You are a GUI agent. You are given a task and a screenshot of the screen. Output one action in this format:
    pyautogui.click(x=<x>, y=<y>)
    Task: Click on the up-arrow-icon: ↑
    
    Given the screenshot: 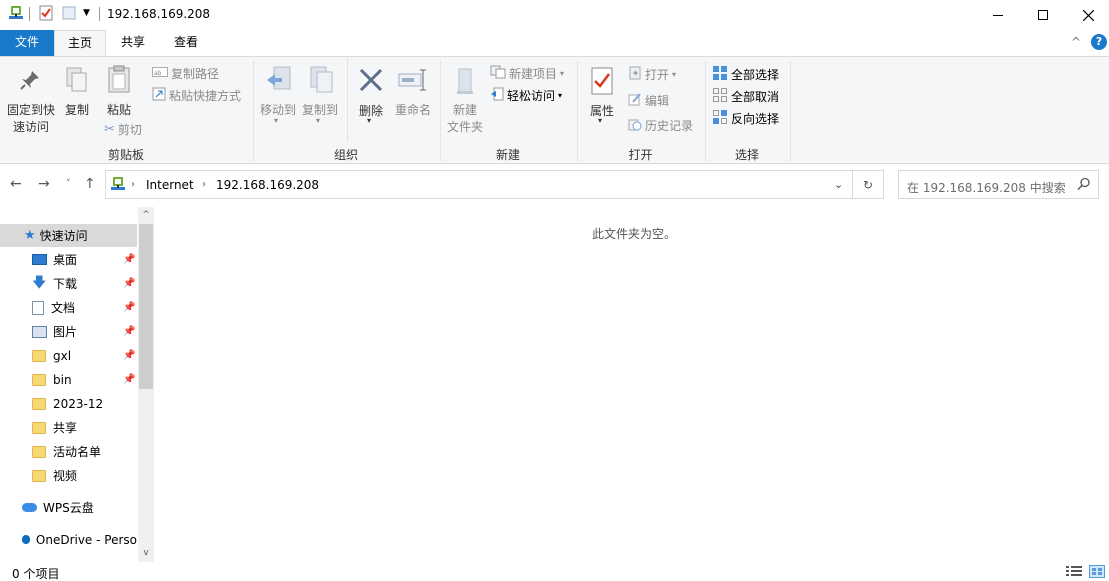 What is the action you would take?
    pyautogui.click(x=90, y=184)
    